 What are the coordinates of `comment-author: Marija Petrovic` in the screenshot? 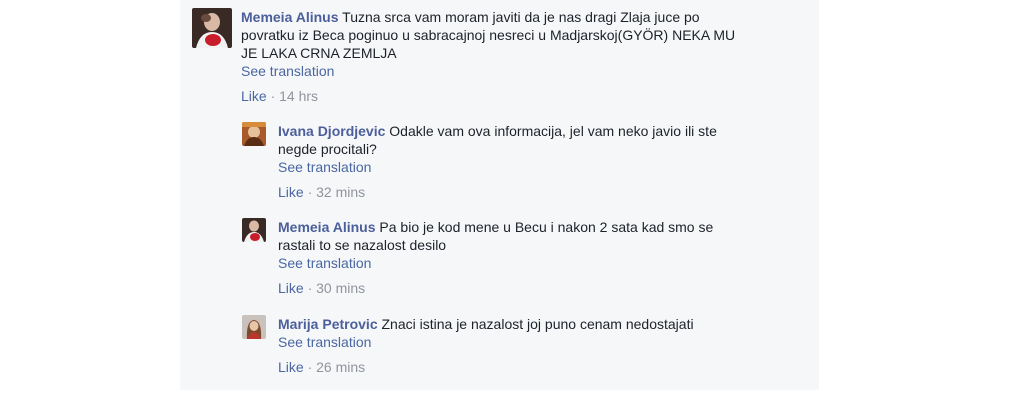 It's located at (328, 324).